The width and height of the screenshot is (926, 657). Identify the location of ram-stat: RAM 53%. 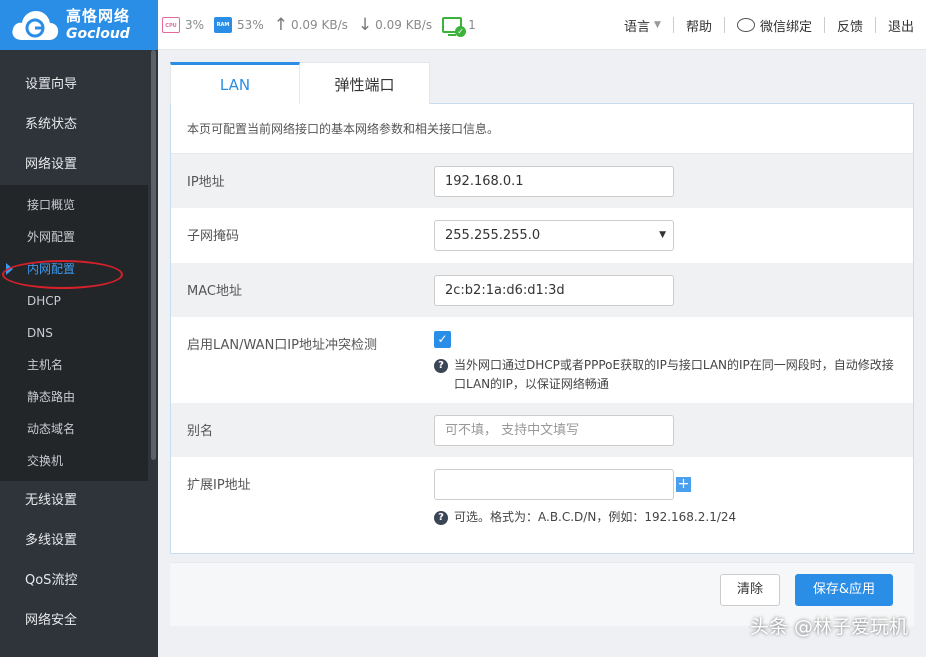
(239, 25).